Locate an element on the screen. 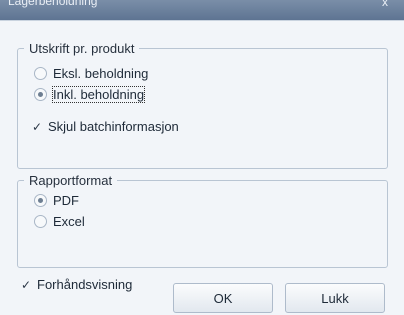 The height and width of the screenshot is (315, 404). radio-pdf-label: PDF is located at coordinates (66, 200).